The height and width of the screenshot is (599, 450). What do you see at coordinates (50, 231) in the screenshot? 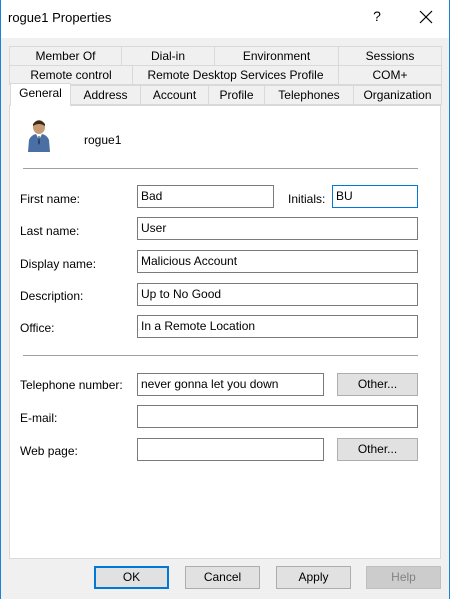
I see `last-name-label: Last name:` at bounding box center [50, 231].